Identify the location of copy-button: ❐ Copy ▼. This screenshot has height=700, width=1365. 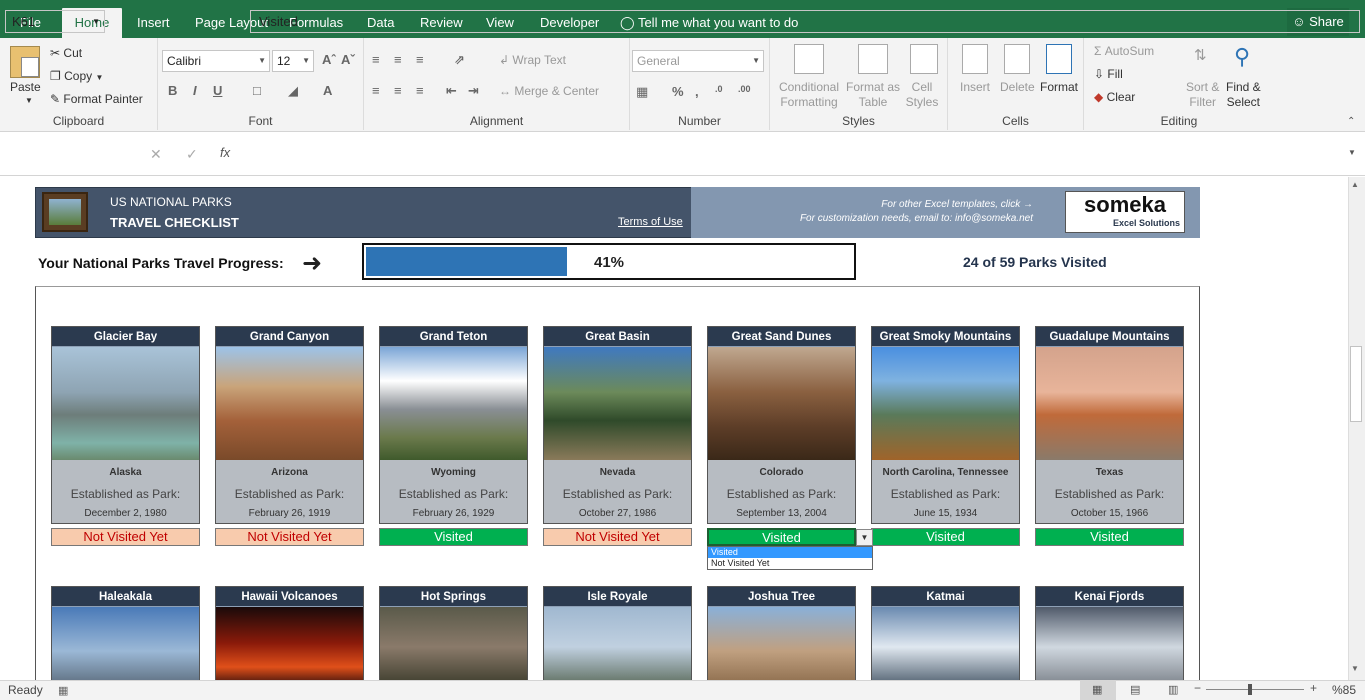
(76, 76).